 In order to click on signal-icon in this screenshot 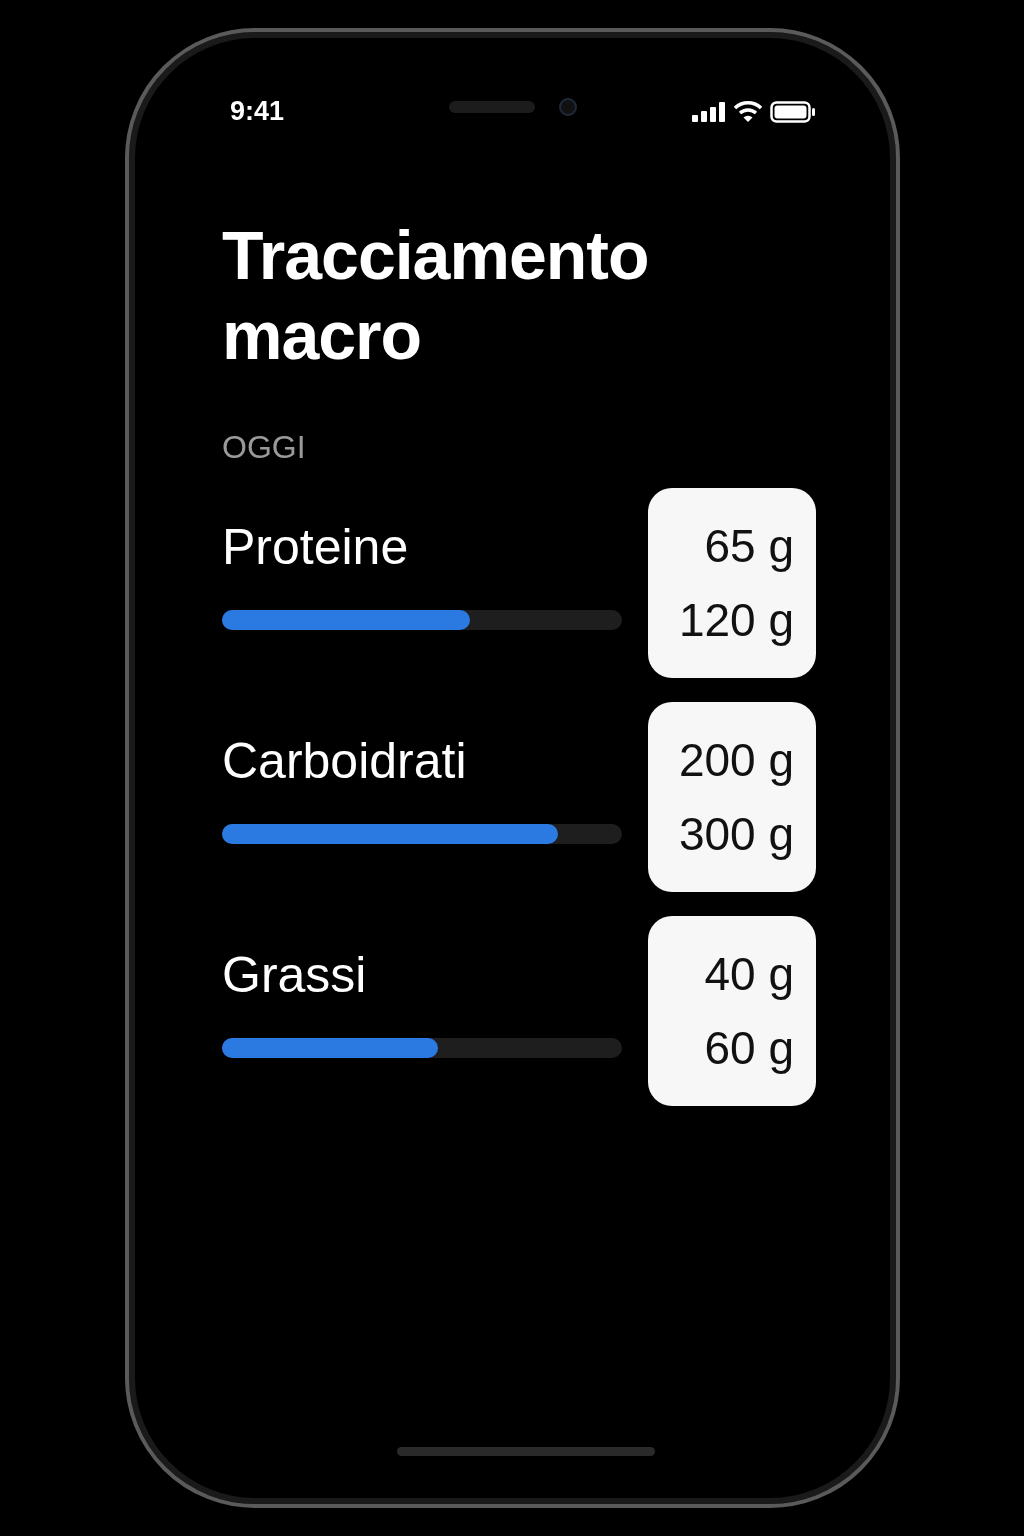, I will do `click(709, 111)`.